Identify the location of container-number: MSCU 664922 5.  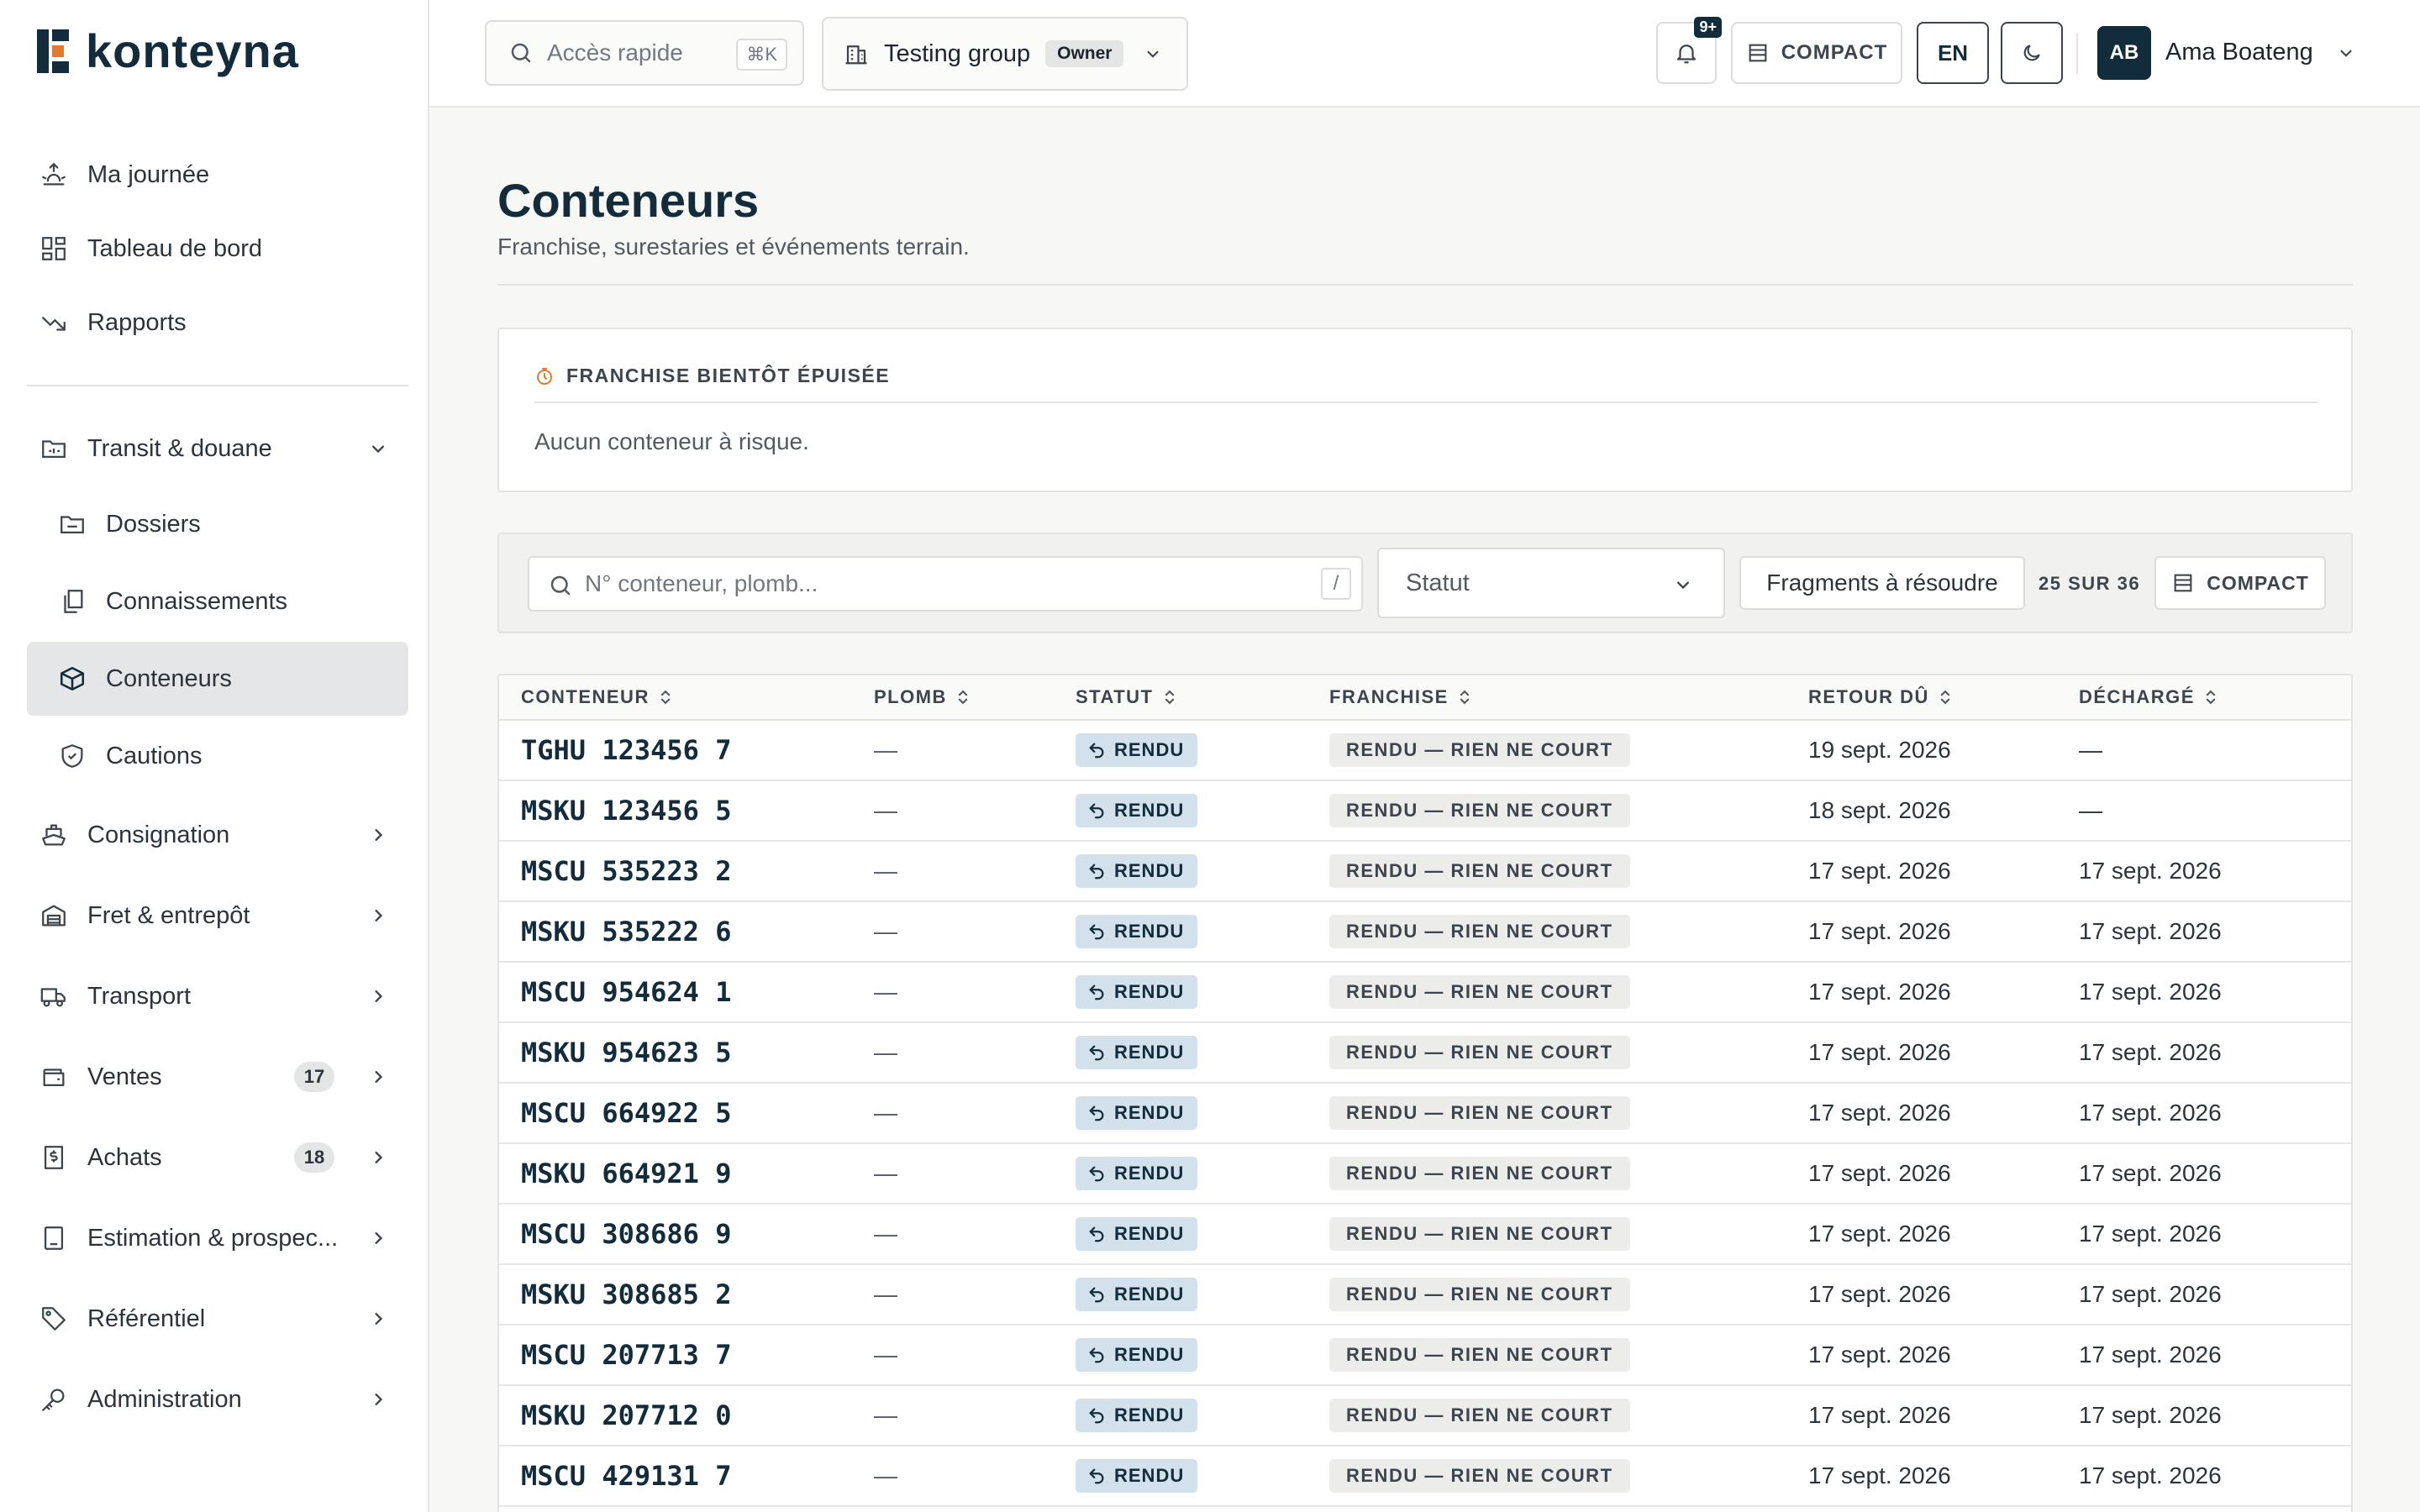
(626, 1113).